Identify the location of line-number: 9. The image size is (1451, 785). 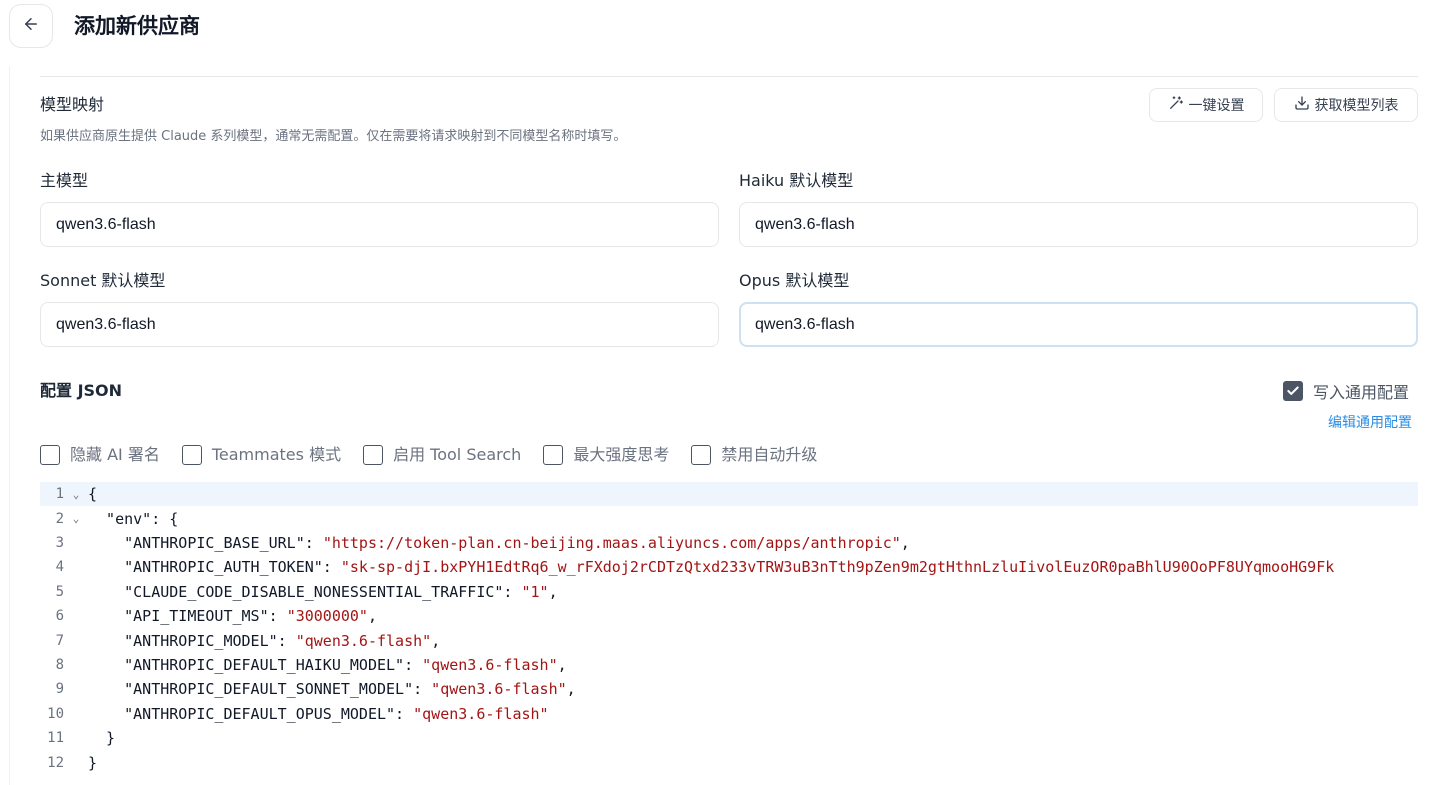
(59, 689).